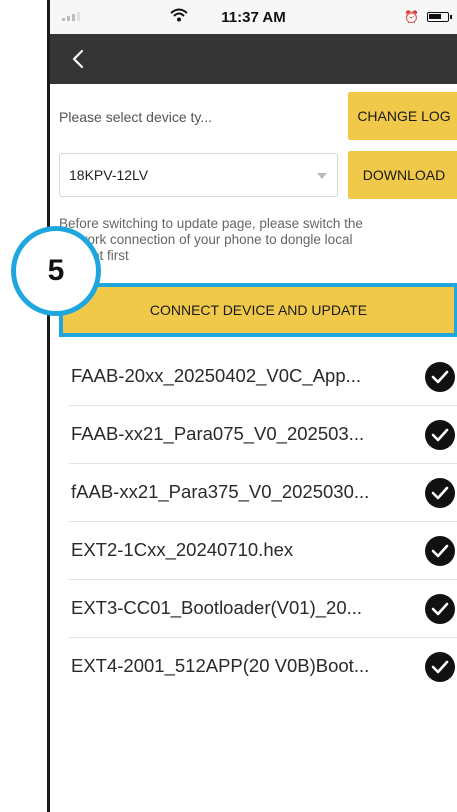 The height and width of the screenshot is (812, 457). Describe the element at coordinates (253, 59) in the screenshot. I see `nav-bar` at that location.